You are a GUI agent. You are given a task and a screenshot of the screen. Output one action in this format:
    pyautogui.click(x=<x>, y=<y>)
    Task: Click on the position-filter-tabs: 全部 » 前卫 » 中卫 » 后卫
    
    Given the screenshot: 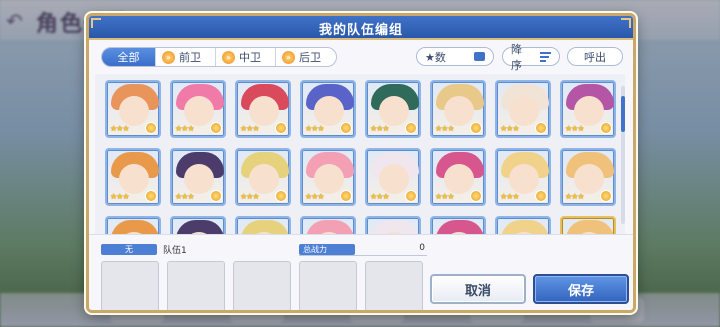 What is the action you would take?
    pyautogui.click(x=219, y=57)
    